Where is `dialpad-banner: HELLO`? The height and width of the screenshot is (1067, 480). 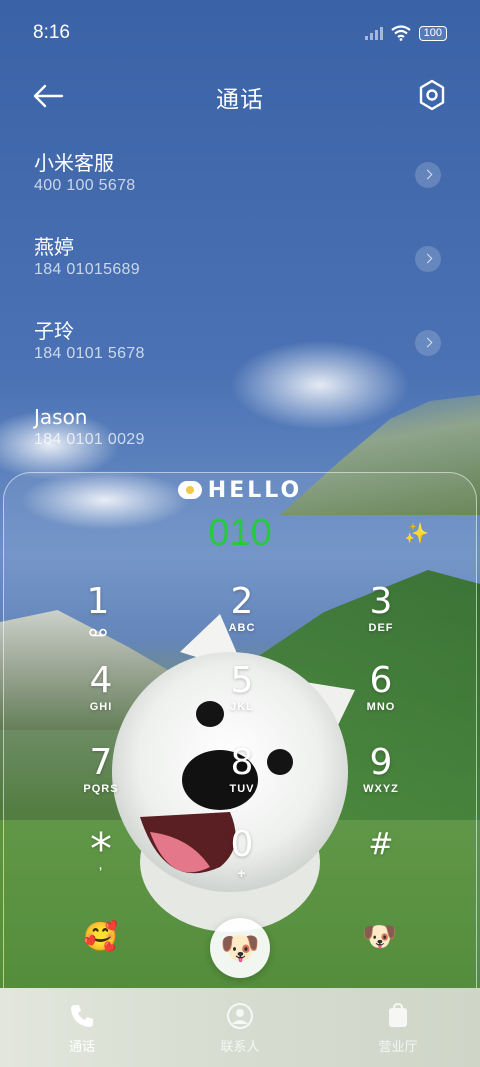
dialpad-banner: HELLO is located at coordinates (240, 490).